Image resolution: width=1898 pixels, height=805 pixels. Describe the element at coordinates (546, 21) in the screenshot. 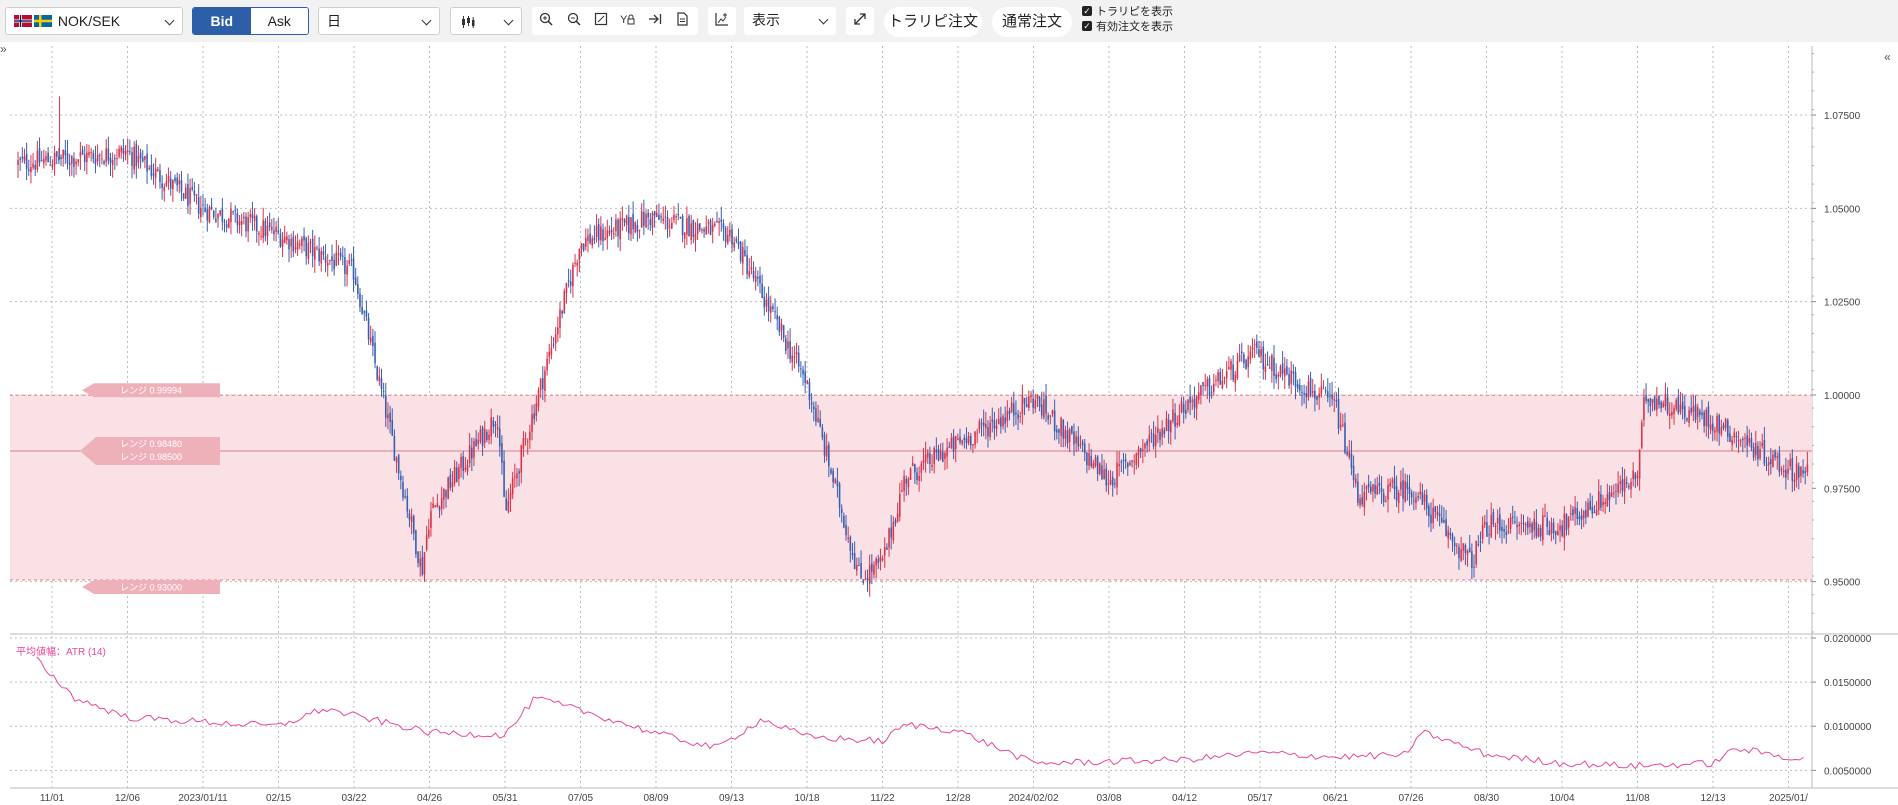

I see `zoom-in-icon` at that location.